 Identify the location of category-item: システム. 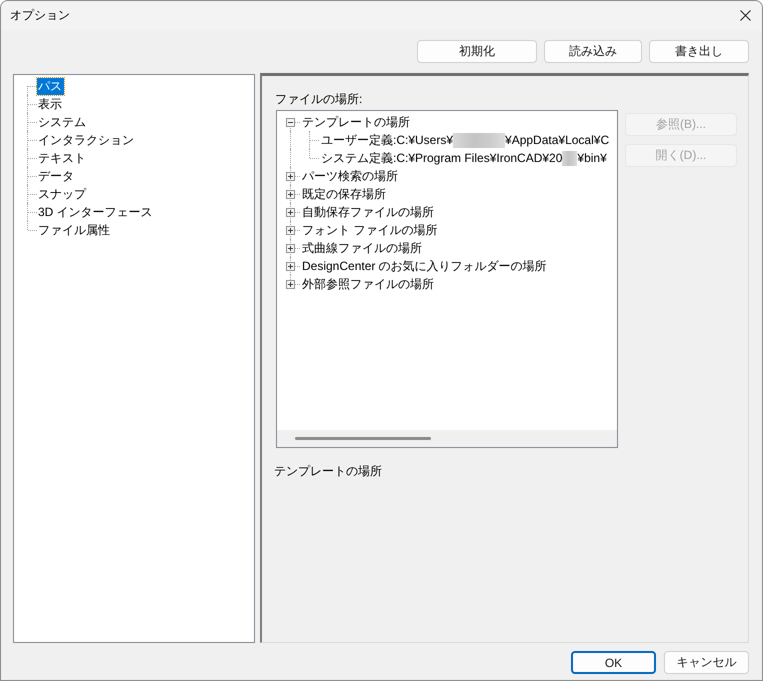
(62, 122).